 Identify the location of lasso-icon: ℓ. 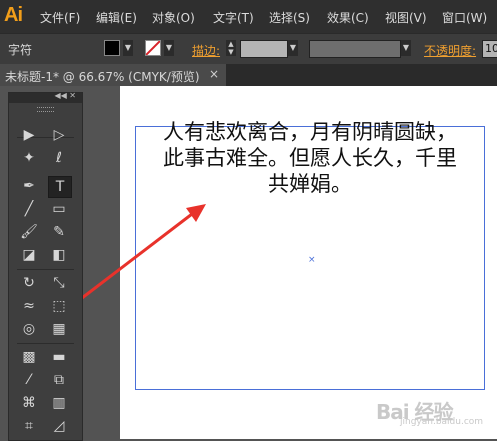
(59, 158).